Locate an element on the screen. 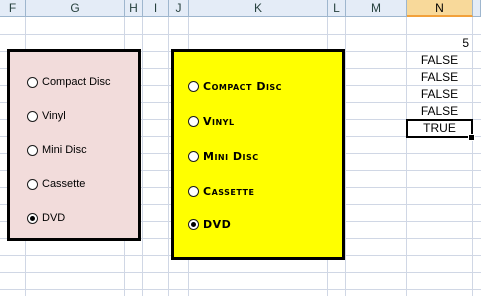 This screenshot has height=296, width=481. selected-cell: TRUE is located at coordinates (439, 128).